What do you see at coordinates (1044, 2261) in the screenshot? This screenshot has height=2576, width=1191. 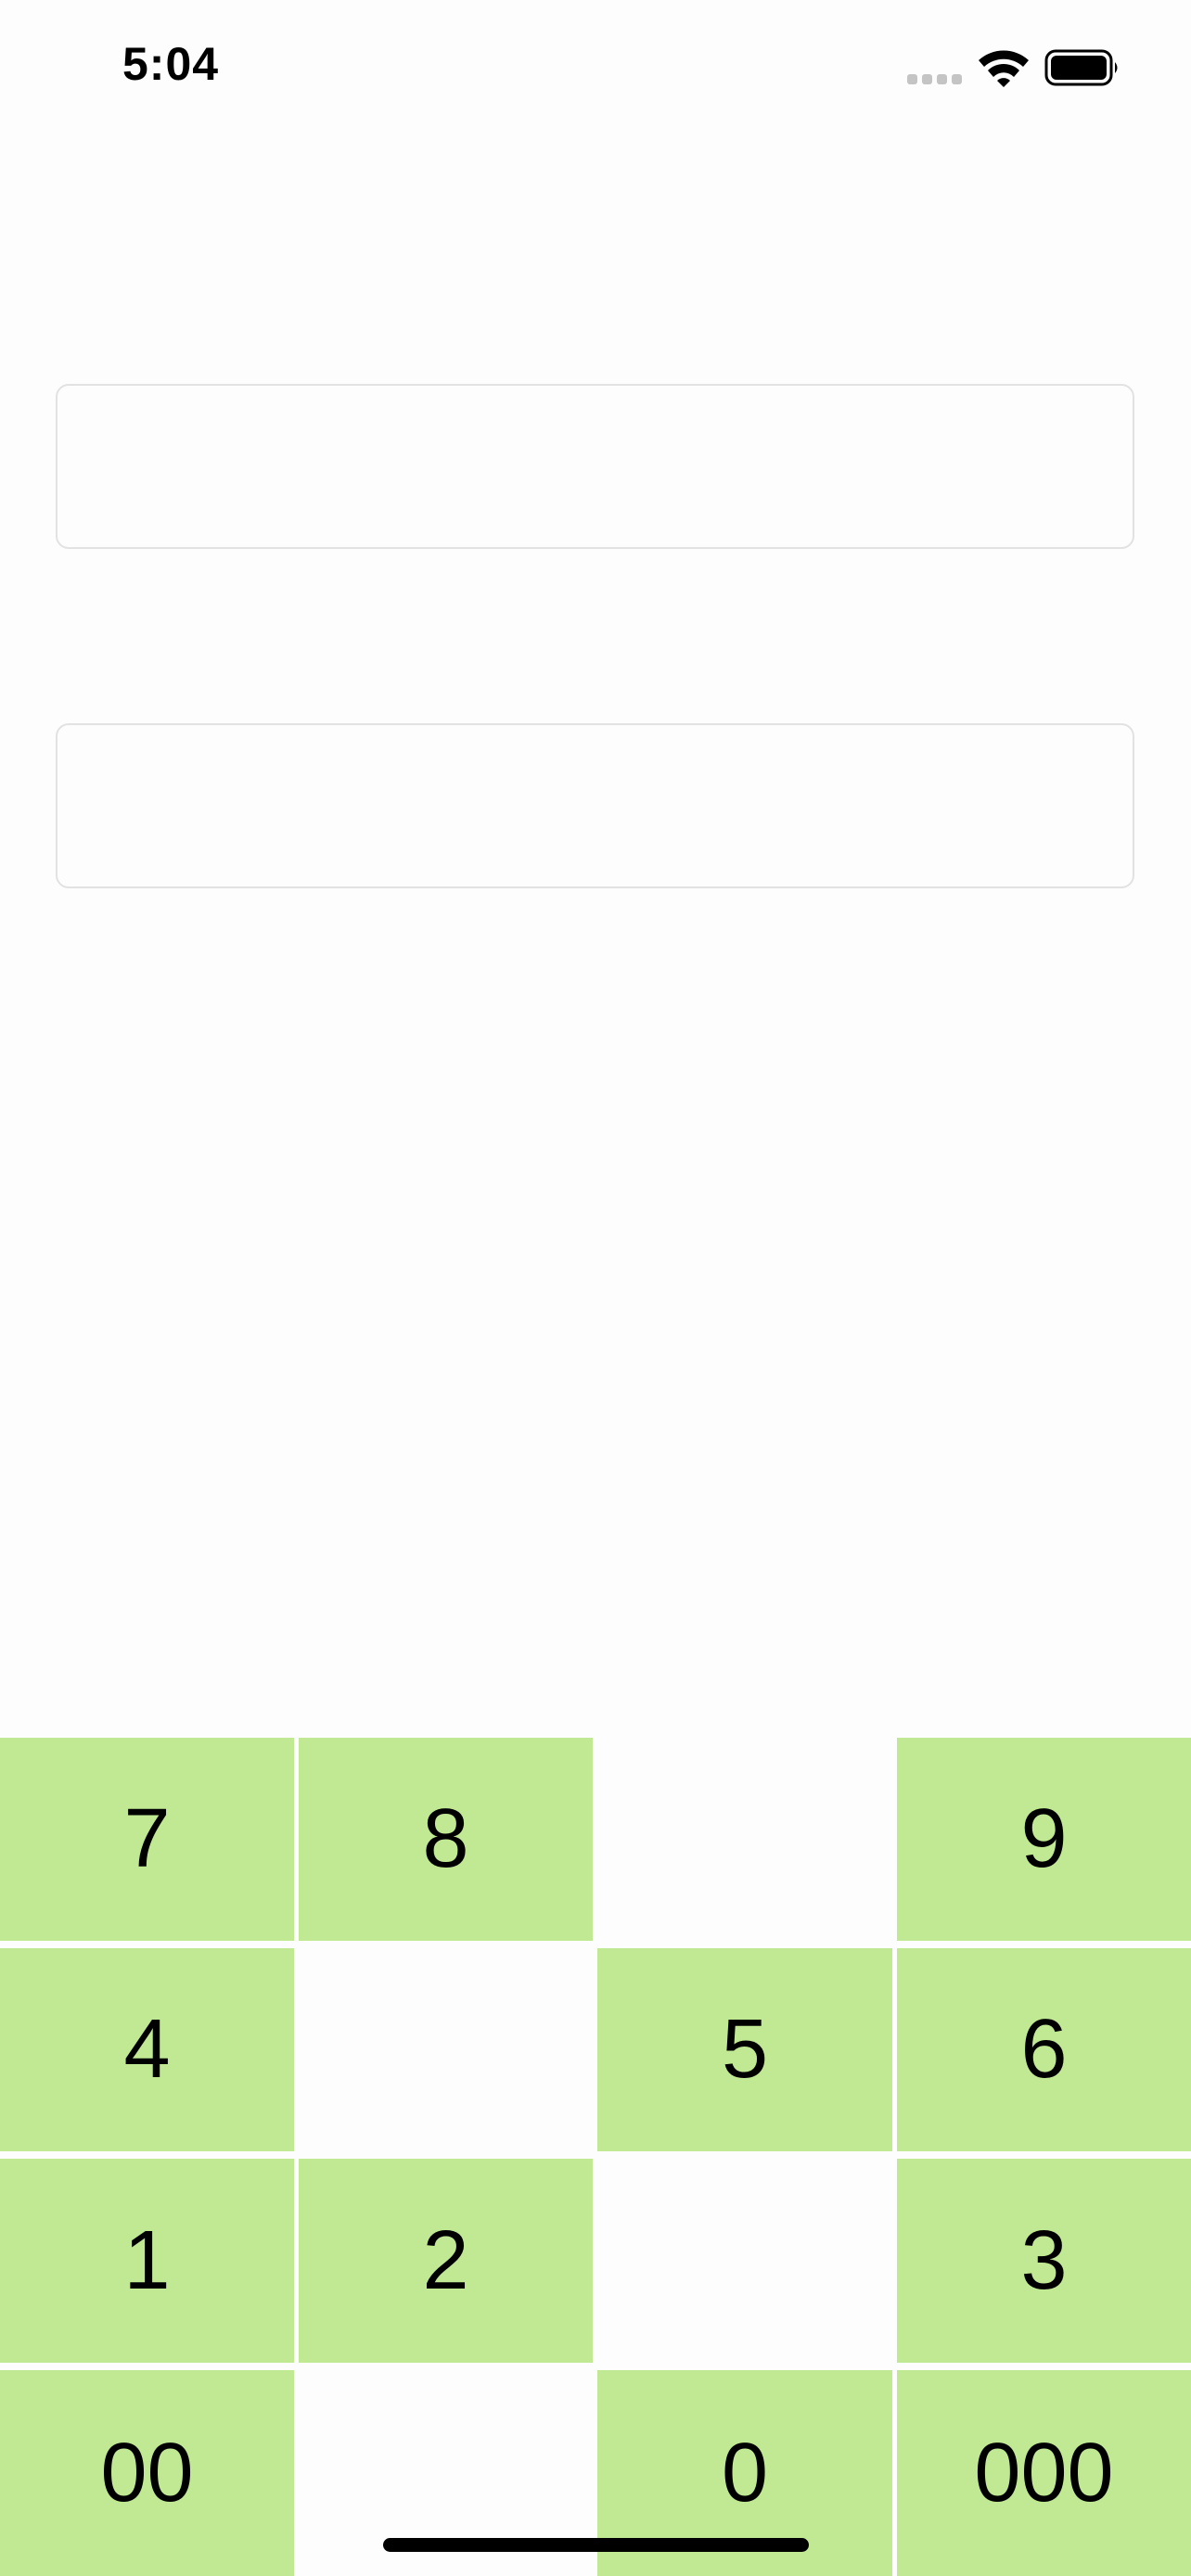 I see `key-3: 3` at bounding box center [1044, 2261].